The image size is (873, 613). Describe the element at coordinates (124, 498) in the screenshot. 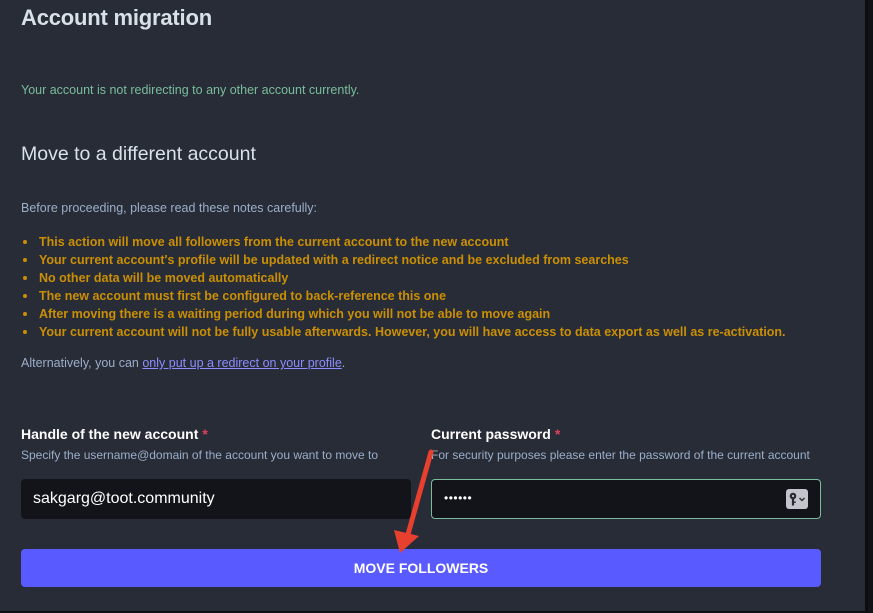

I see `handle-input-value: sakgarg@toot.community` at that location.